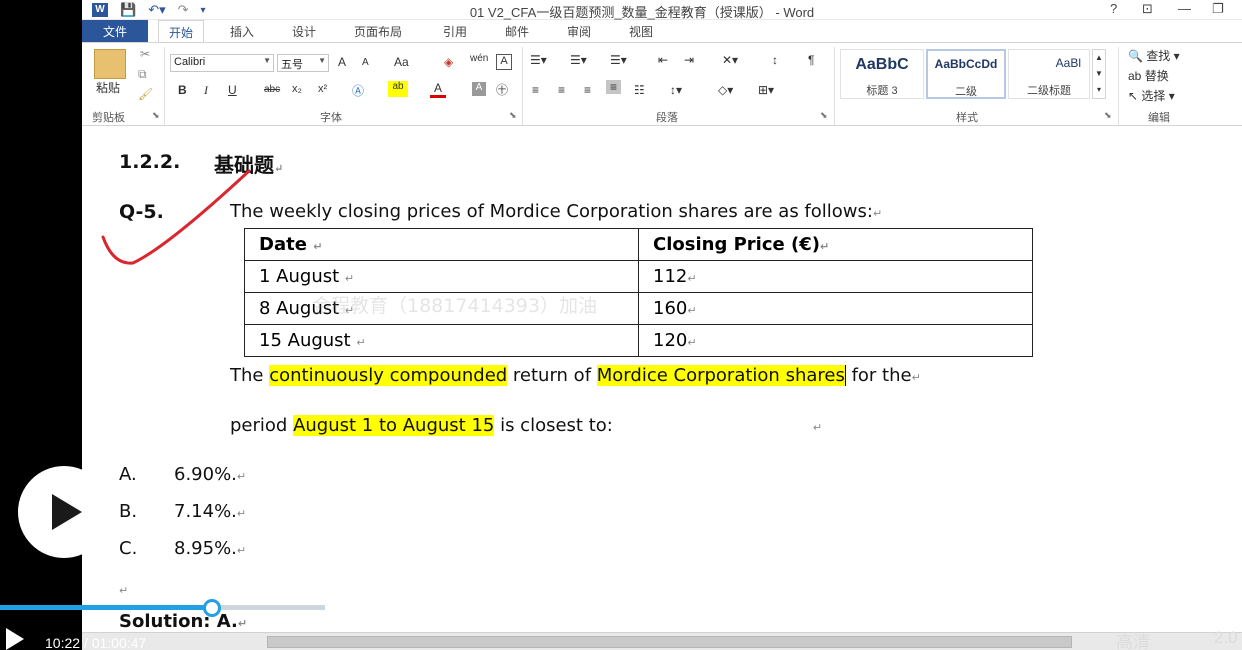 This screenshot has height=650, width=1242. I want to click on font-name-combo: Calibri ▼, so click(222, 63).